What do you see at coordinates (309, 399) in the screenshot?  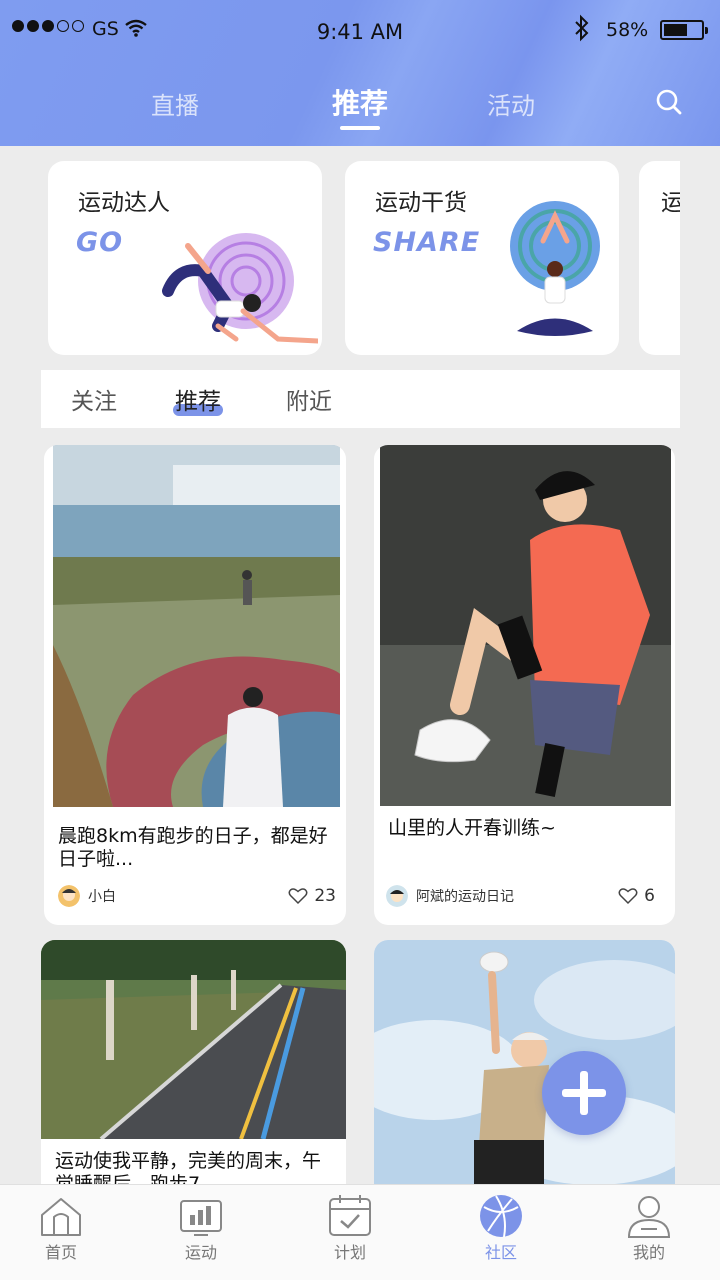 I see `subtab-nearby: 附近` at bounding box center [309, 399].